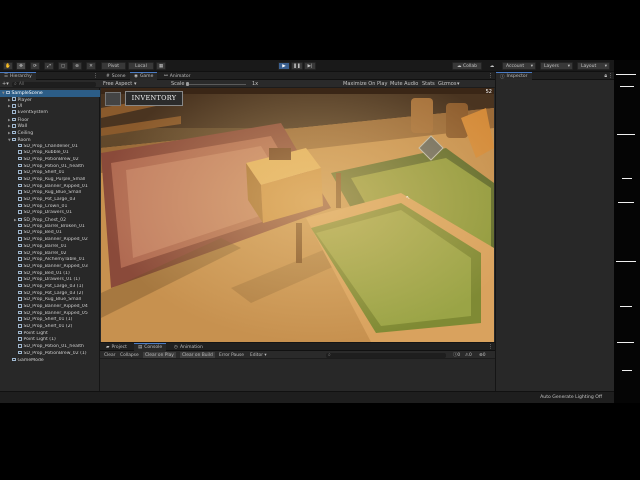 This screenshot has width=640, height=480. I want to click on hierarchy-item: SD_Prop_PotionBrew_02 (1), so click(50, 354).